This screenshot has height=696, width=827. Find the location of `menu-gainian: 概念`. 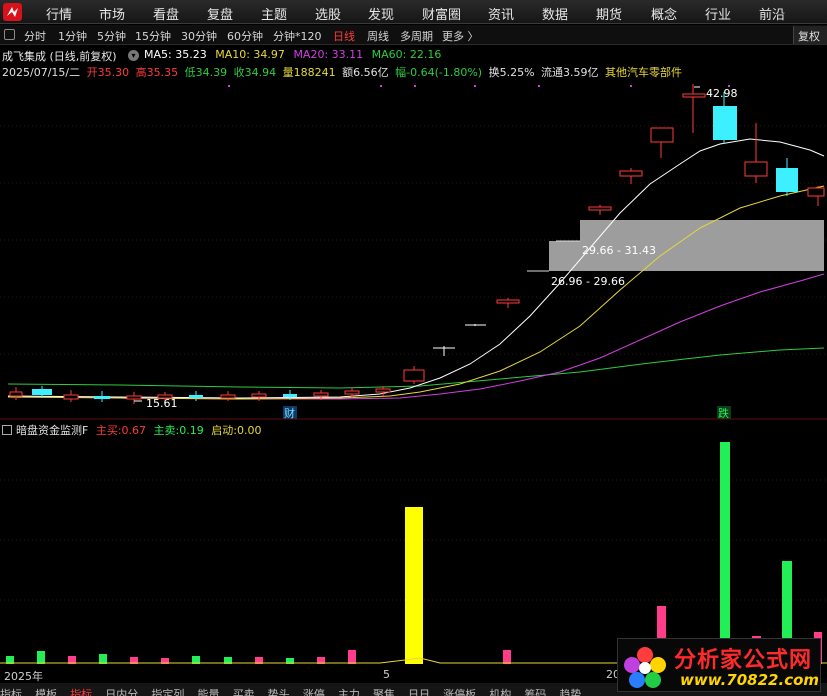

menu-gainian: 概念 is located at coordinates (664, 13).